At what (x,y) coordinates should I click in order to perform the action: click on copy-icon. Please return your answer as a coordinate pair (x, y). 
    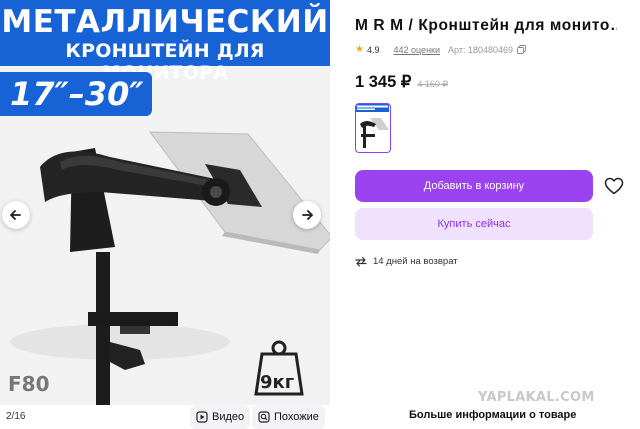
    Looking at the image, I should click on (521, 49).